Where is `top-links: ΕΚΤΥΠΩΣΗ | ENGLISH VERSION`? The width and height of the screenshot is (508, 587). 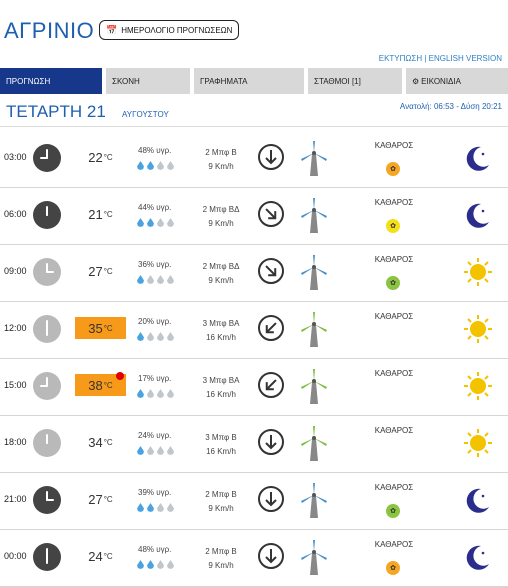 top-links: ΕΚΤΥΠΩΣΗ | ENGLISH VERSION is located at coordinates (440, 58).